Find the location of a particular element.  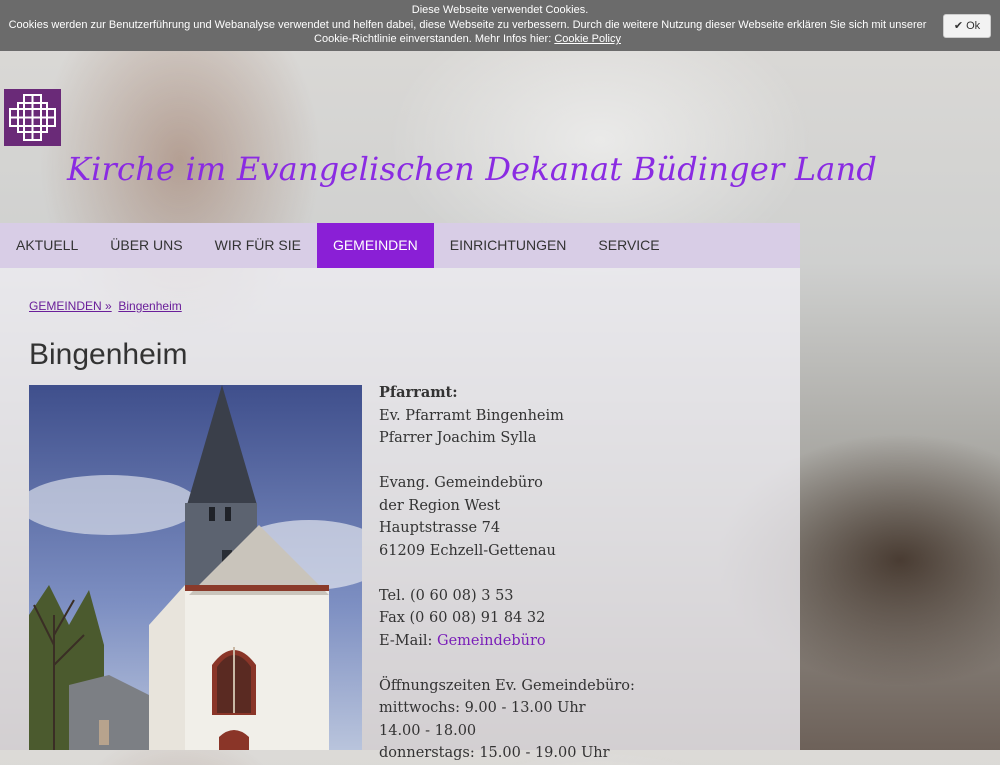

pfarramt-label: Pfarramt: is located at coordinates (418, 392).